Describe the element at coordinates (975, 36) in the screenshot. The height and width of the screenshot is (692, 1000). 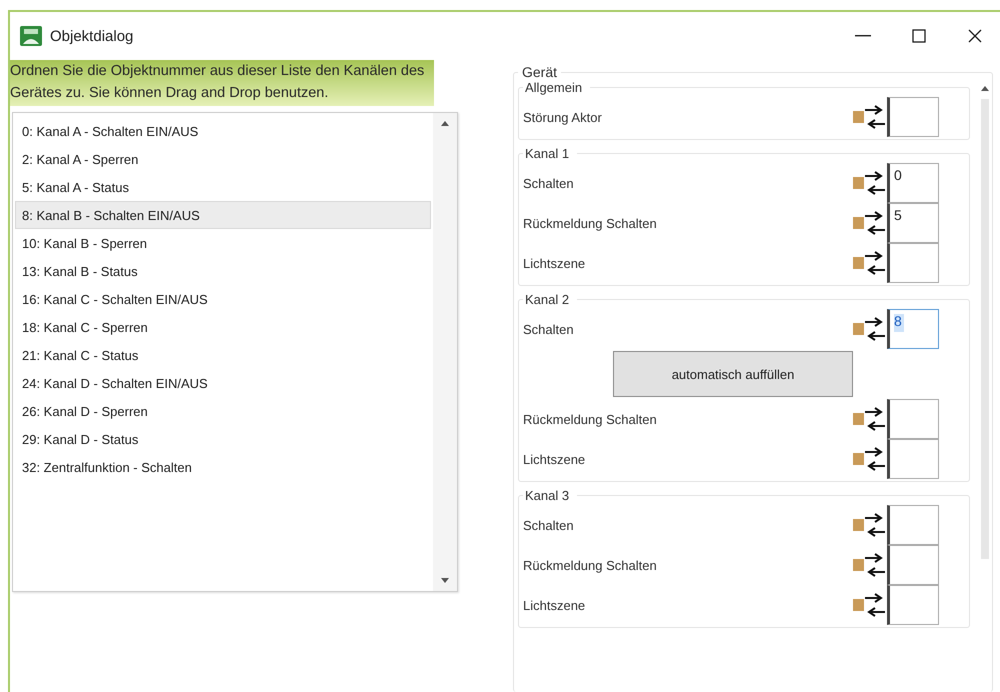
I see `close-icon` at that location.